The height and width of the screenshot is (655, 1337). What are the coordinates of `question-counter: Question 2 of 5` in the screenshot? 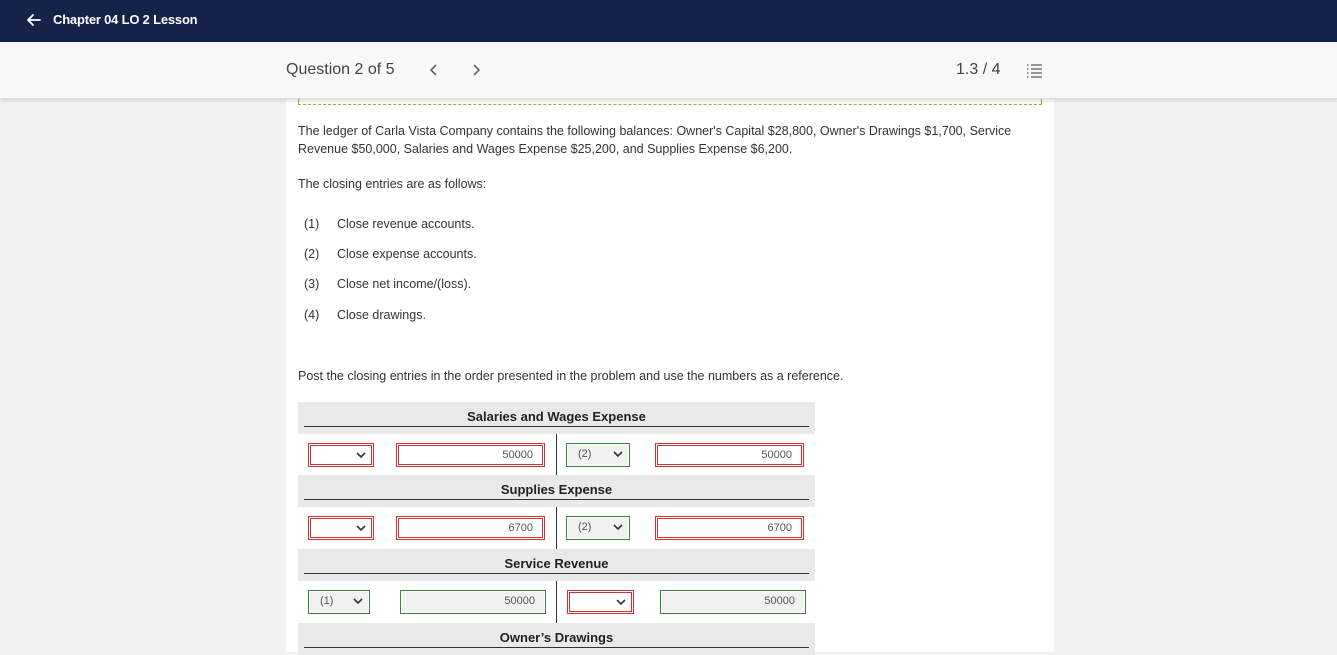 It's located at (340, 69).